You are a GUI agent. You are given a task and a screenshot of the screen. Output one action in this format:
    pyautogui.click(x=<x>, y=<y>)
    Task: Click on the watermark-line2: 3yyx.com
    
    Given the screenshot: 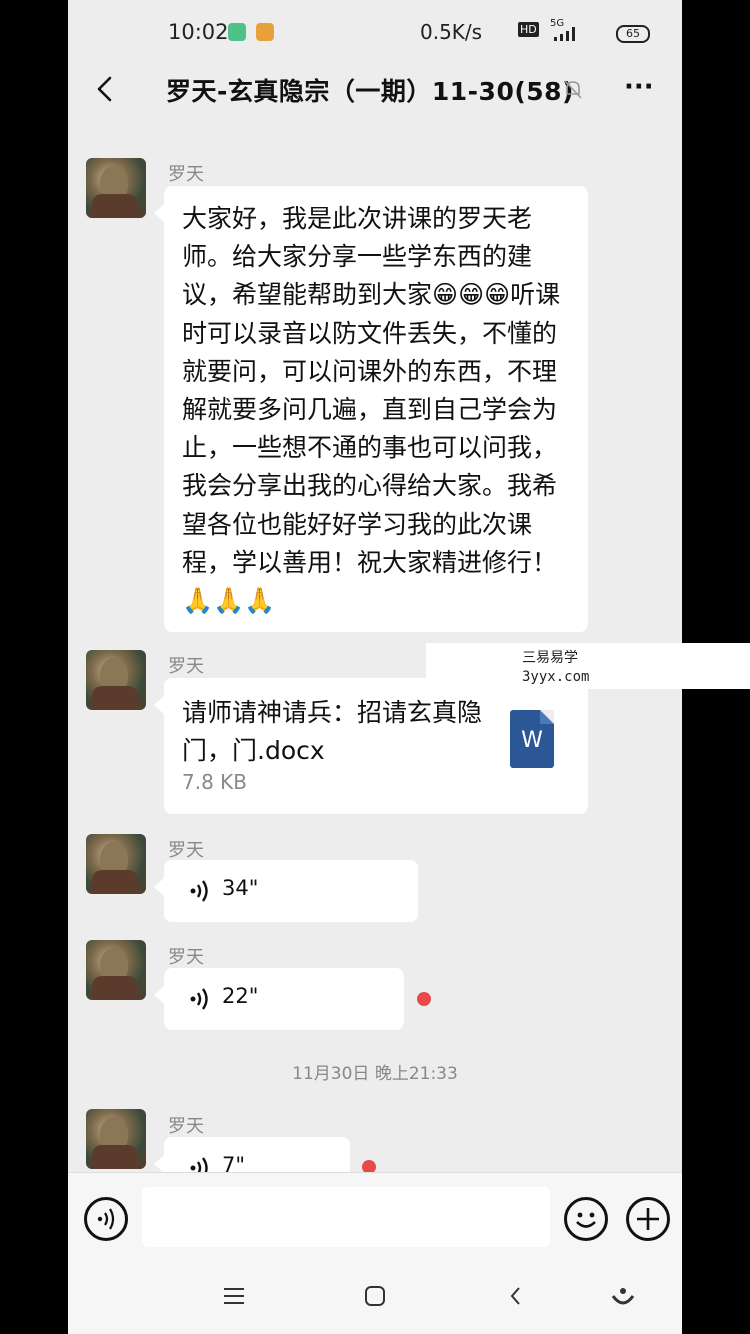 What is the action you would take?
    pyautogui.click(x=556, y=677)
    